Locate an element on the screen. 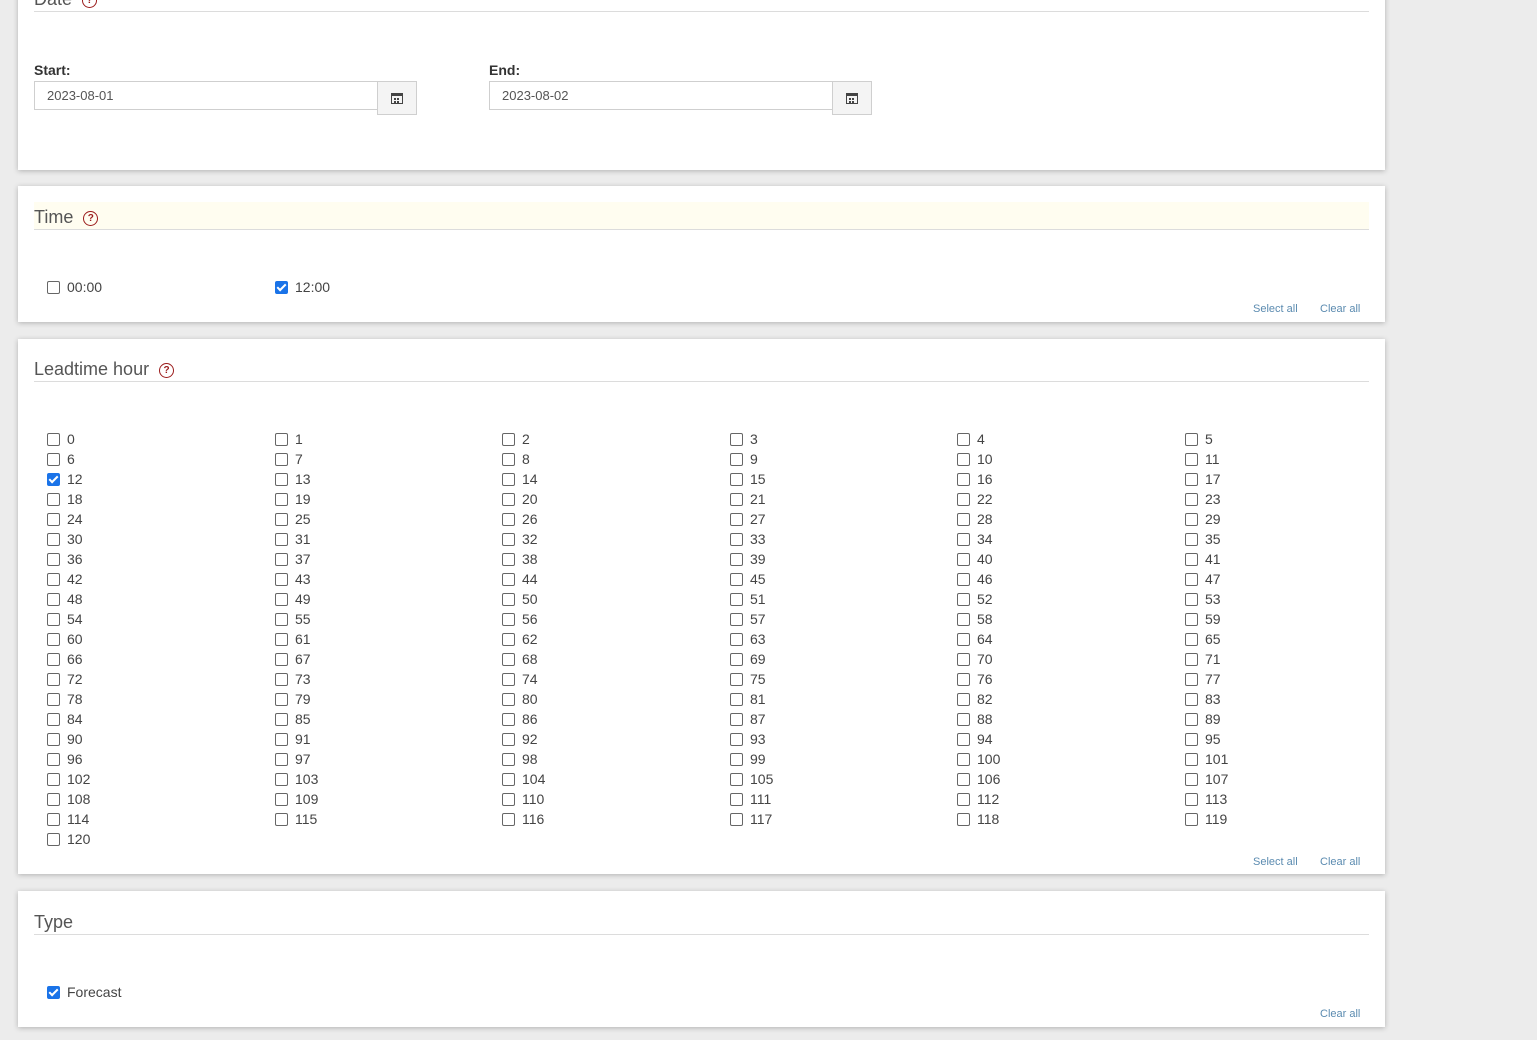 The image size is (1537, 1040). leadtime-option-35: 35 is located at coordinates (1203, 539).